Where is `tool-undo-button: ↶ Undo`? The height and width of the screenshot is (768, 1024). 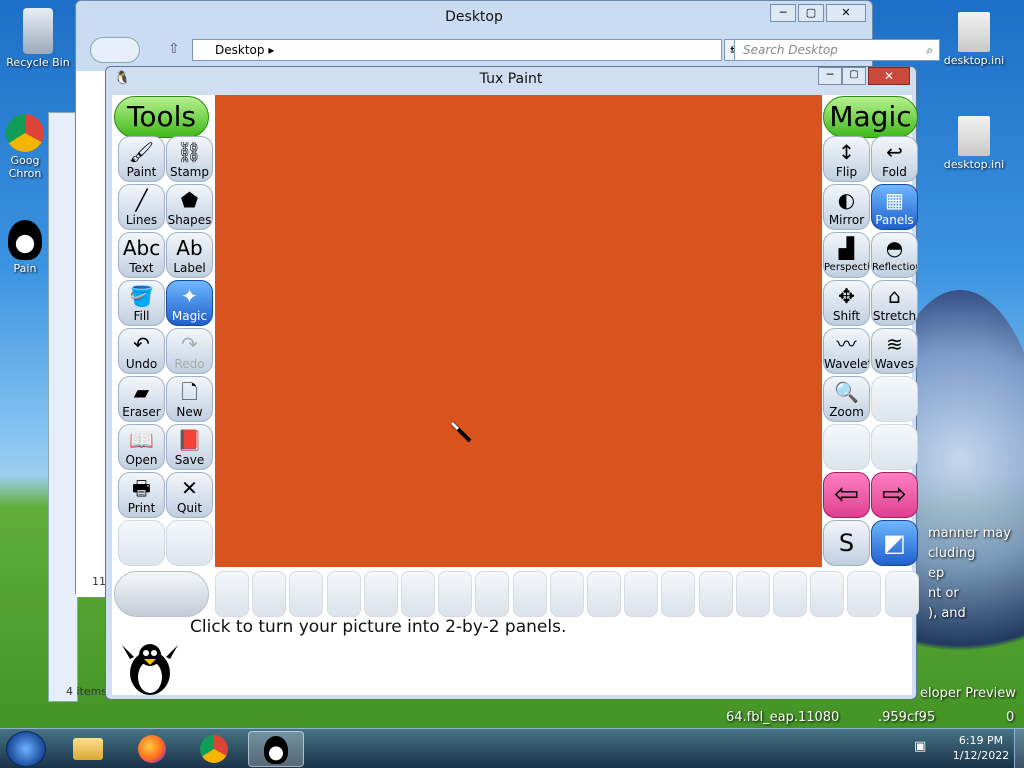
tool-undo-button: ↶ Undo is located at coordinates (141, 351).